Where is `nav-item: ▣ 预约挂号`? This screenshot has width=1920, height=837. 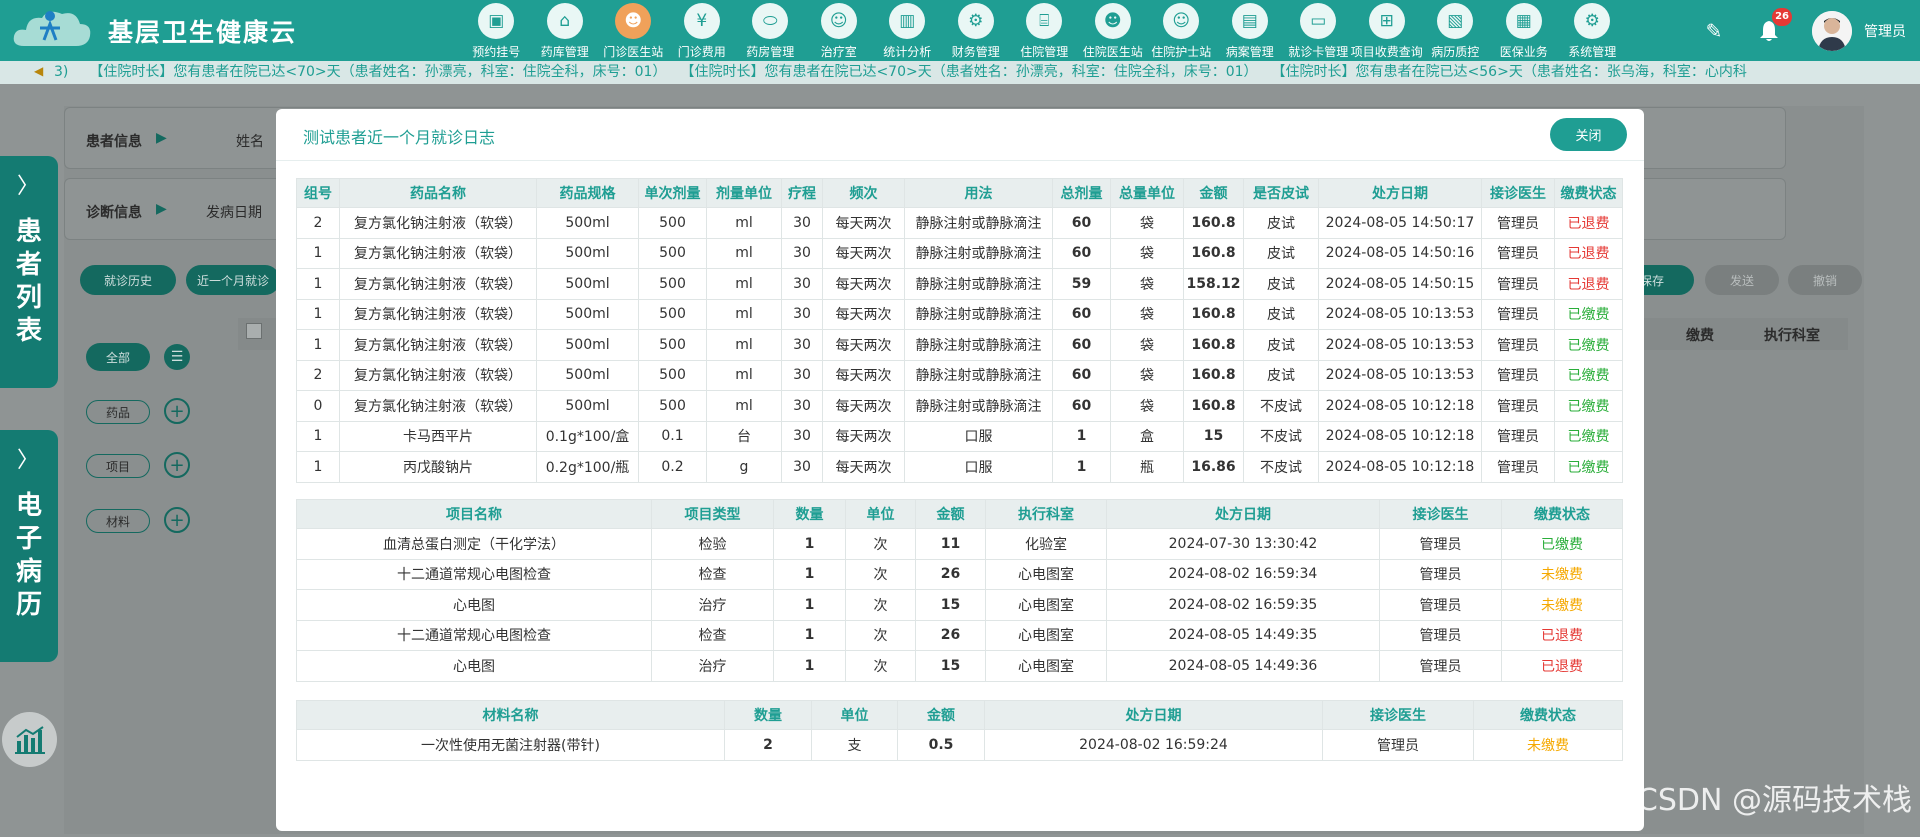 nav-item: ▣ 预约挂号 is located at coordinates (496, 30).